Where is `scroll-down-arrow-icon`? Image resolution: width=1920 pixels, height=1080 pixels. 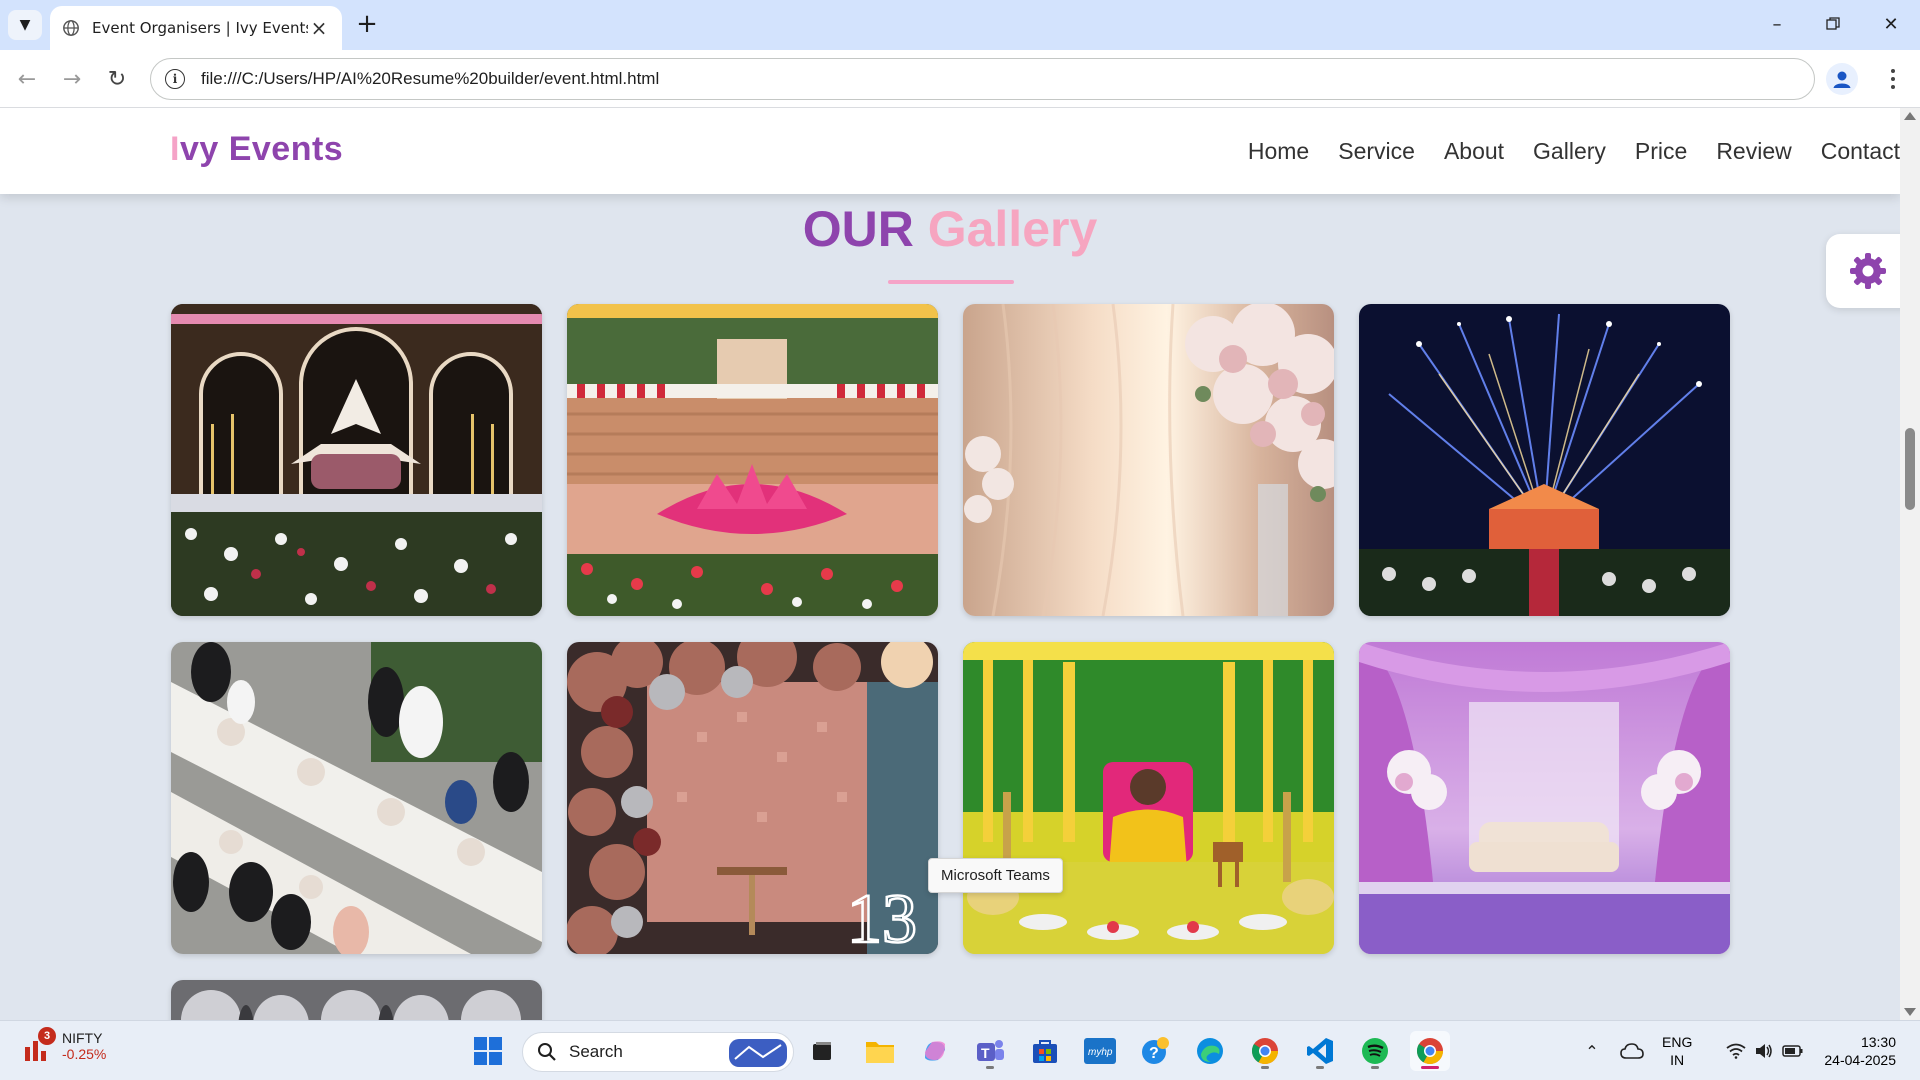
scroll-down-arrow-icon is located at coordinates (1910, 1012).